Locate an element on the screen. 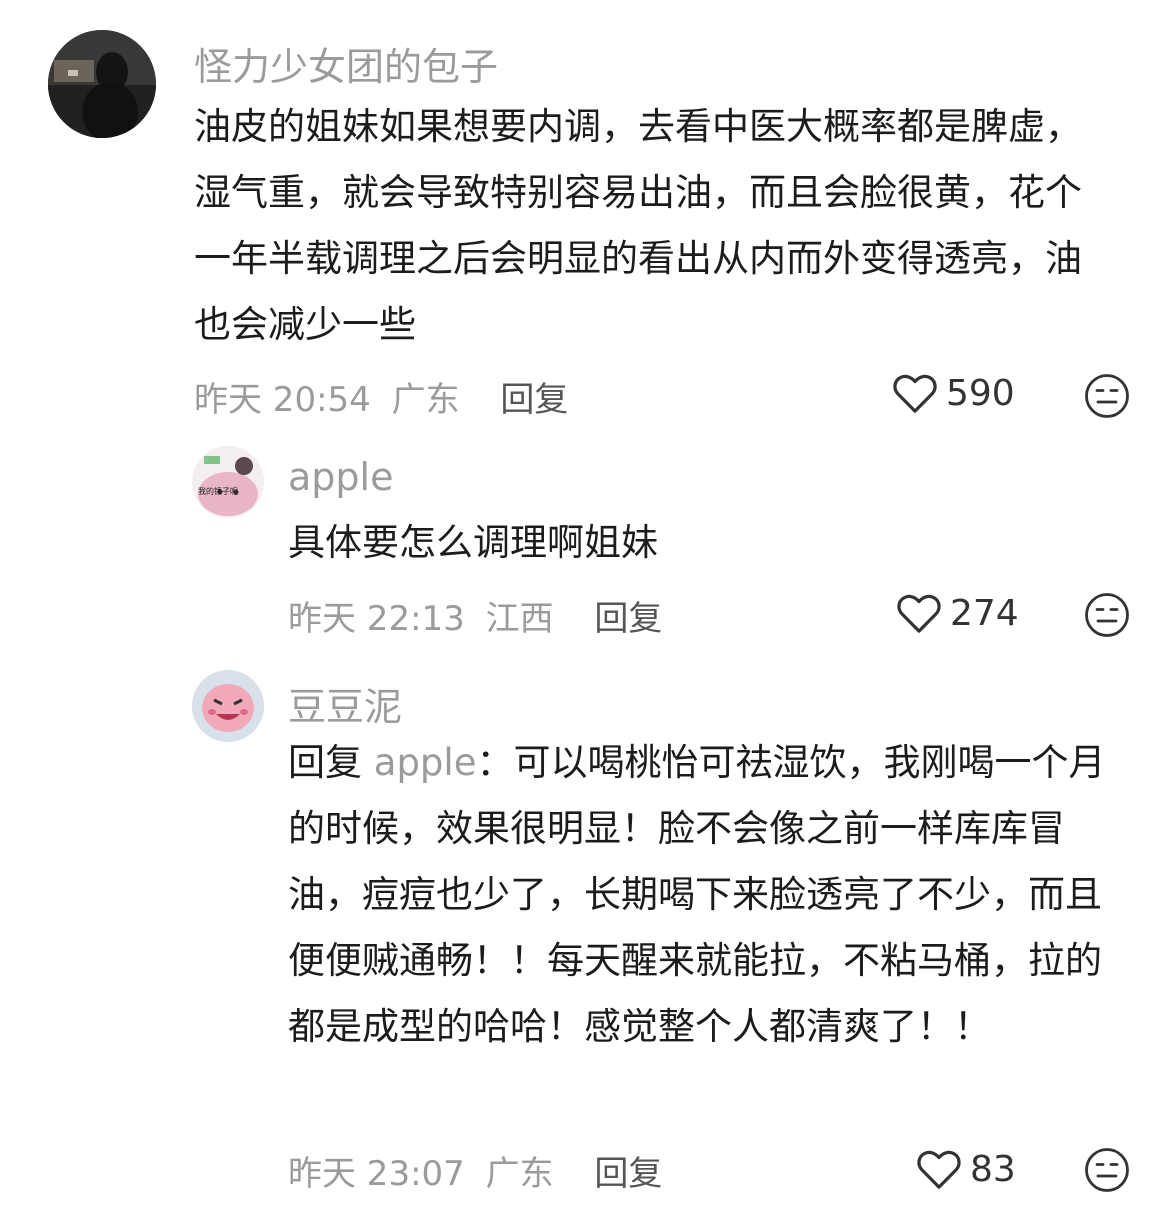  avatar-caption: 我的锤子呢 is located at coordinates (218, 491).